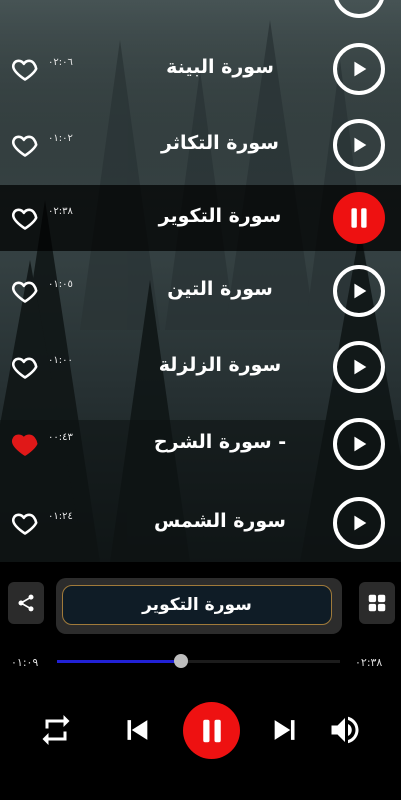  I want to click on pause-button, so click(211, 730).